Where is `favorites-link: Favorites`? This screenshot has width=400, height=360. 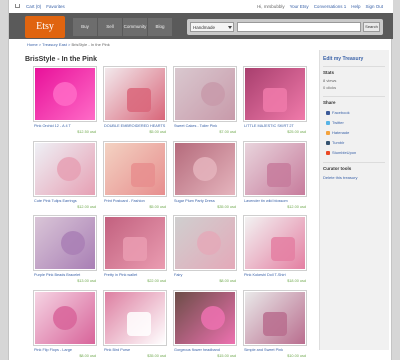 favorites-link: Favorites is located at coordinates (55, 6).